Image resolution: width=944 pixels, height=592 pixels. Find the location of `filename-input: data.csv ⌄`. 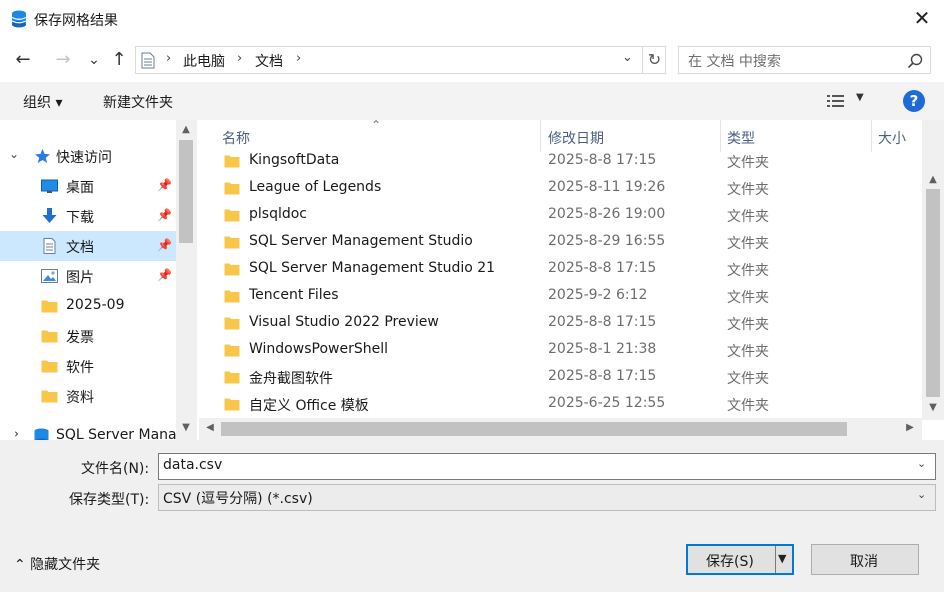

filename-input: data.csv ⌄ is located at coordinates (547, 466).